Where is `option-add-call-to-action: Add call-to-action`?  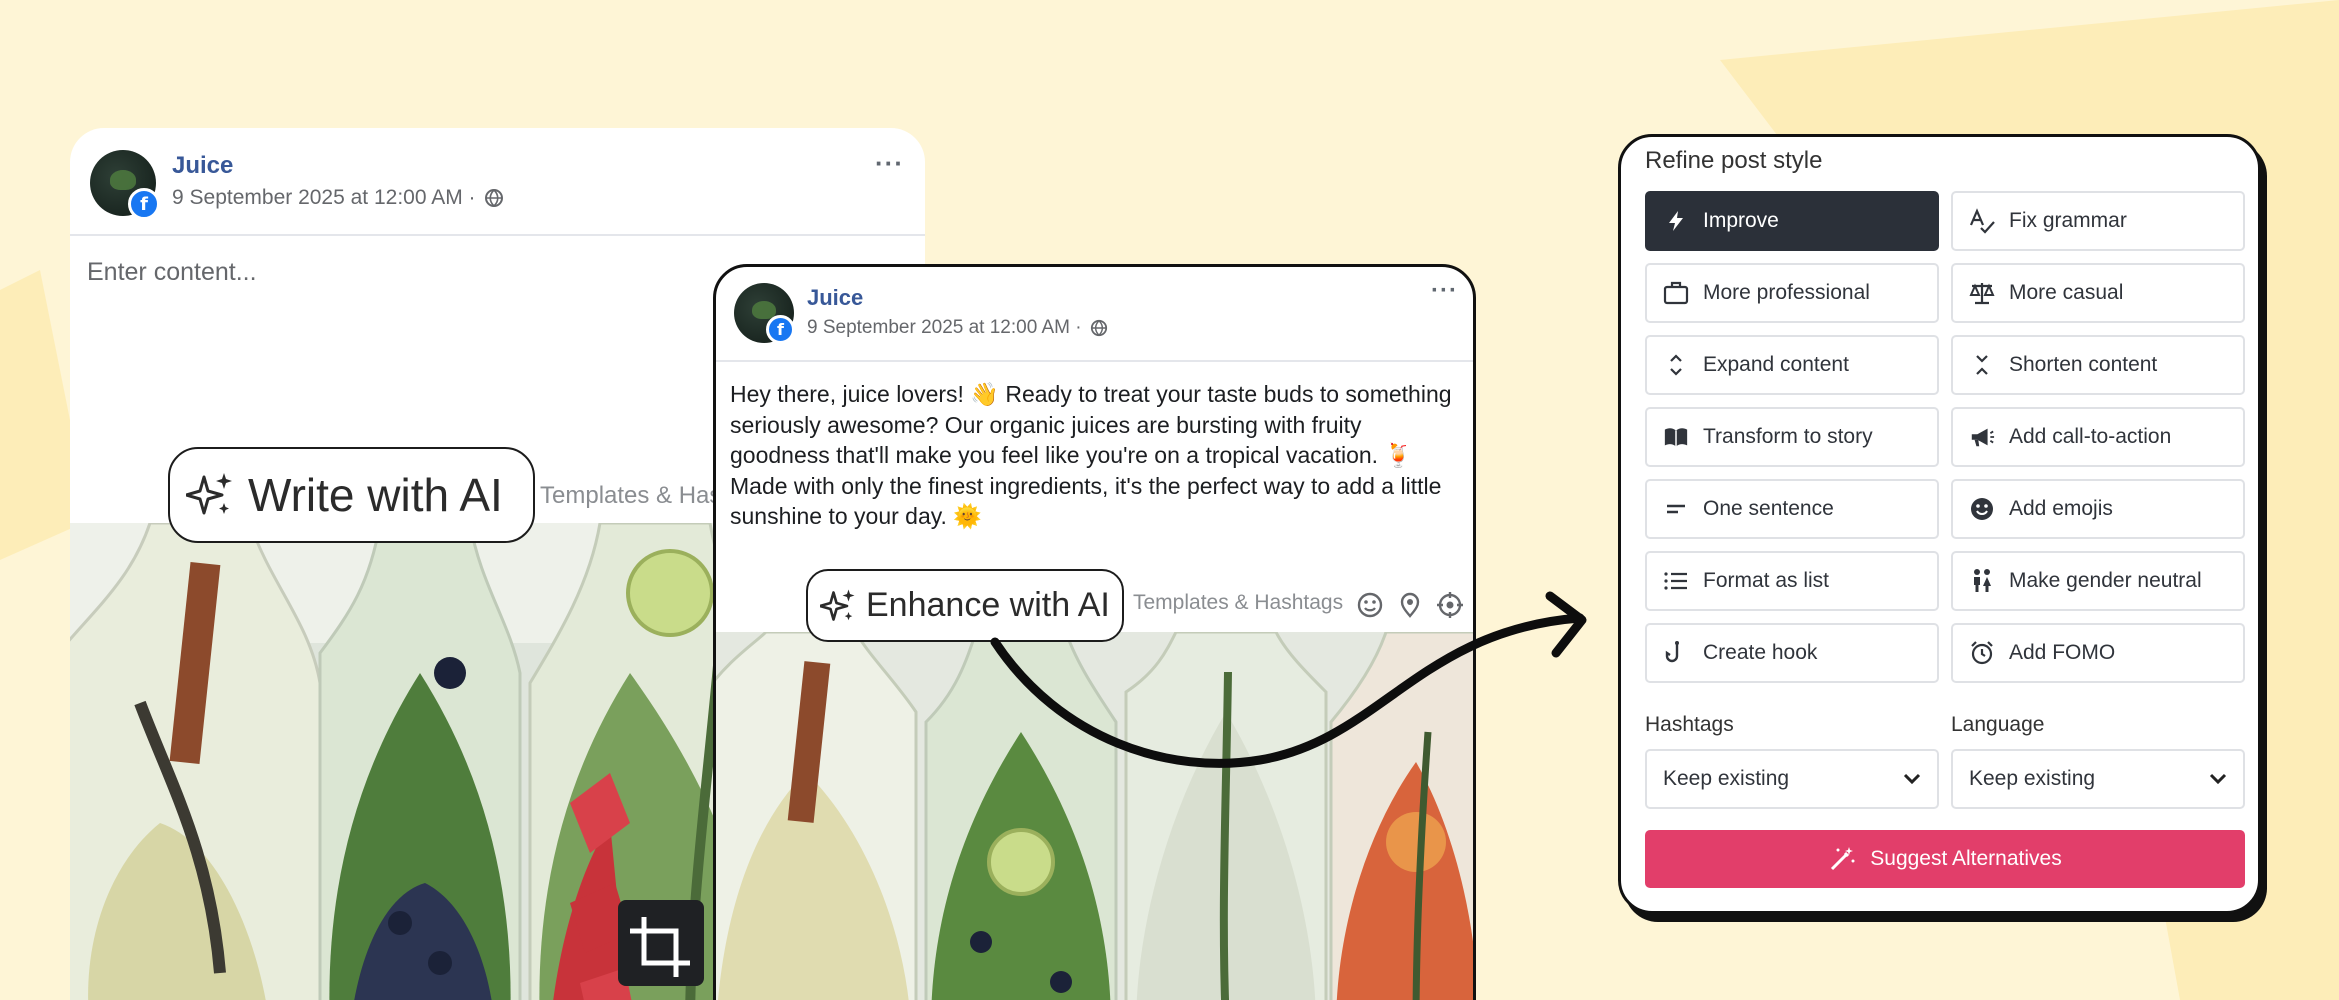 option-add-call-to-action: Add call-to-action is located at coordinates (2098, 437).